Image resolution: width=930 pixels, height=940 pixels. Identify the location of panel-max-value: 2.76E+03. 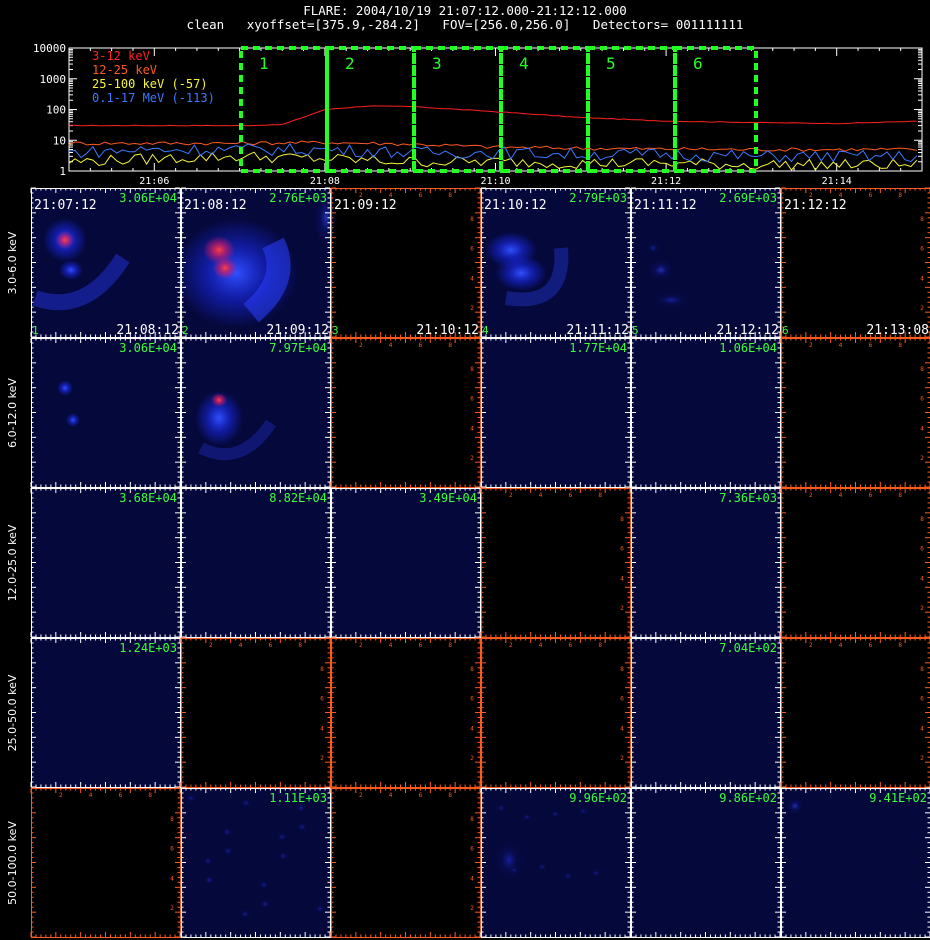
(298, 198).